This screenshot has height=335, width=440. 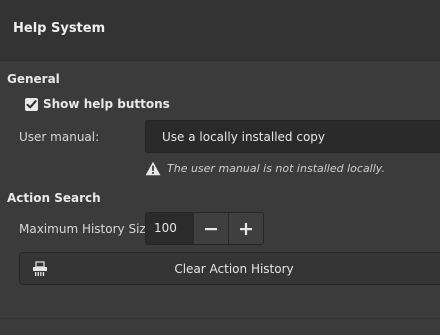 I want to click on user-manual-combobox: Use a locally installed copy, so click(x=292, y=136).